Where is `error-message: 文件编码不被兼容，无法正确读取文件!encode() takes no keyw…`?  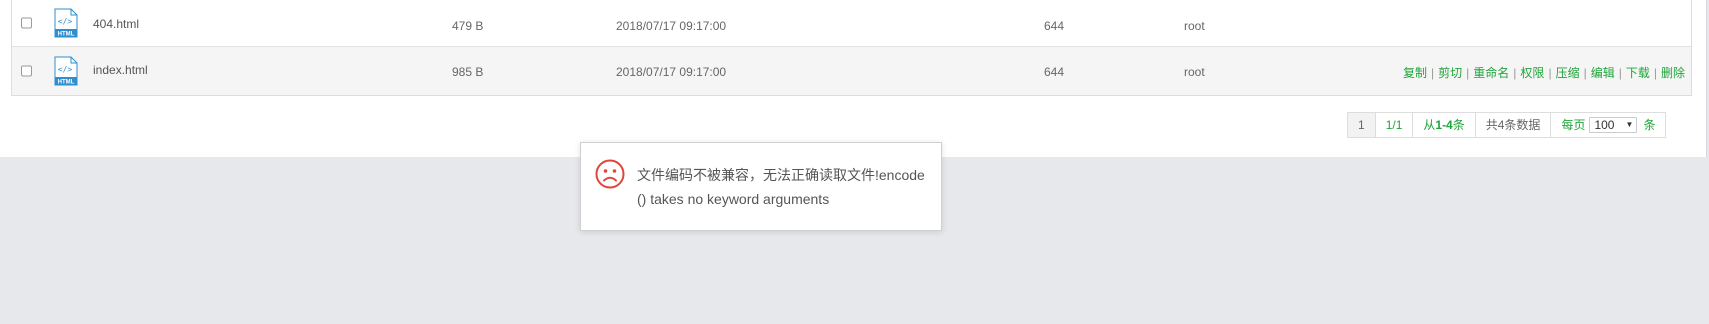 error-message: 文件编码不被兼容，无法正确读取文件!encode() takes no keyw… is located at coordinates (781, 187).